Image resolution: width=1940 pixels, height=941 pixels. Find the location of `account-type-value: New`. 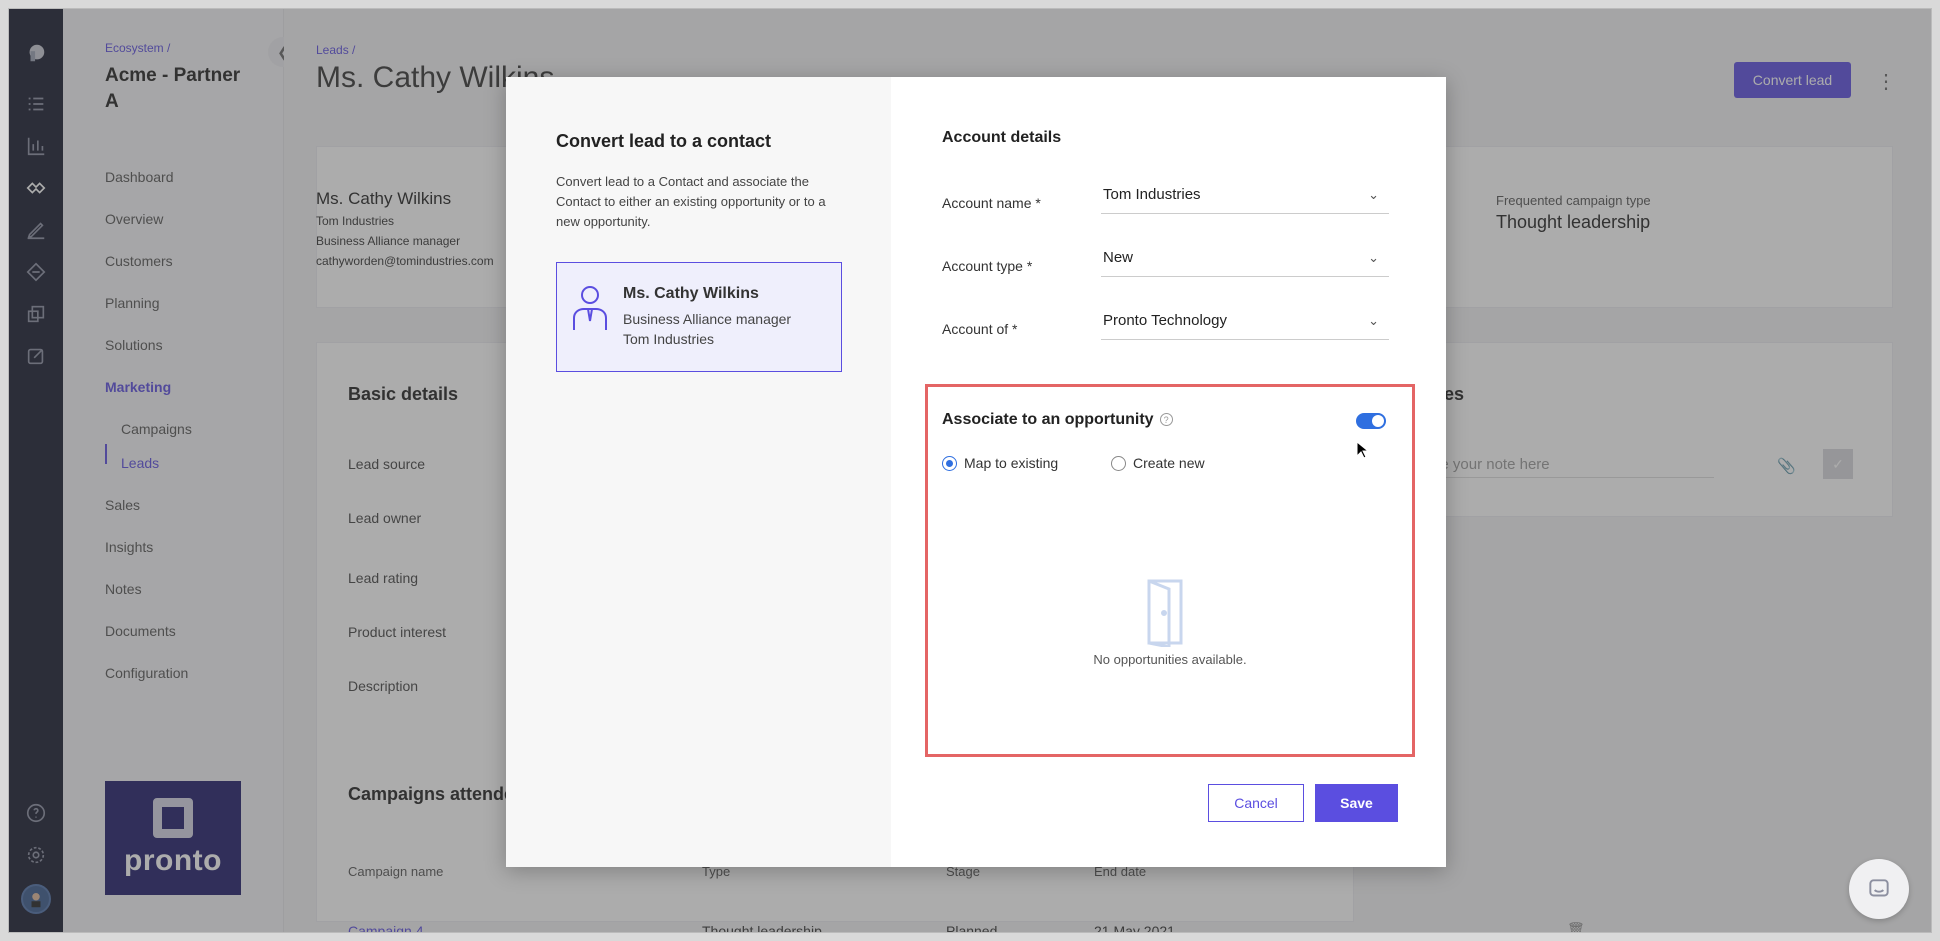

account-type-value: New is located at coordinates (1118, 257).